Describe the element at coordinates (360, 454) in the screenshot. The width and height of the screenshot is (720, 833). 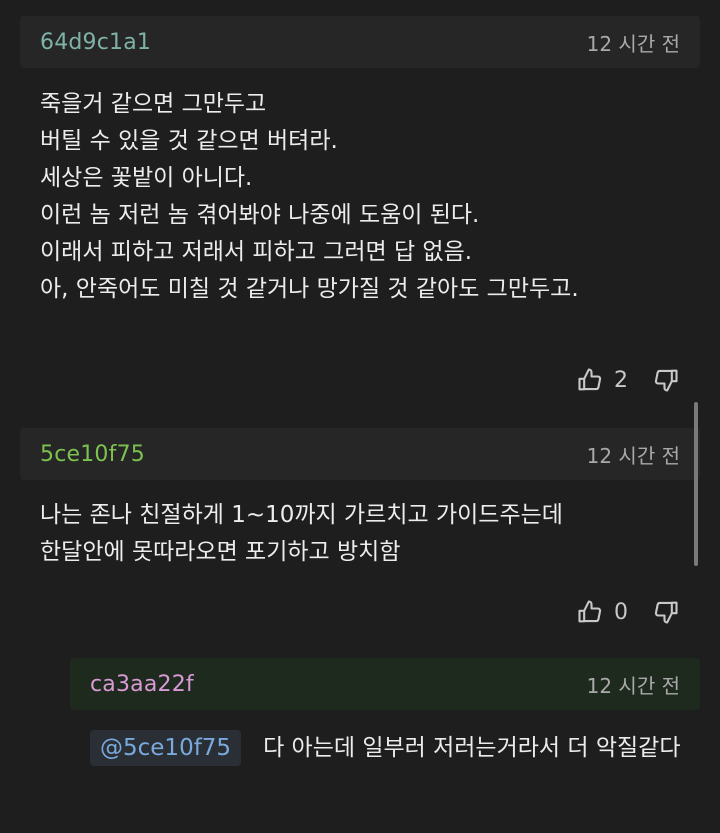
I see `comment-header: 5ce10f75 12 시간 전` at that location.